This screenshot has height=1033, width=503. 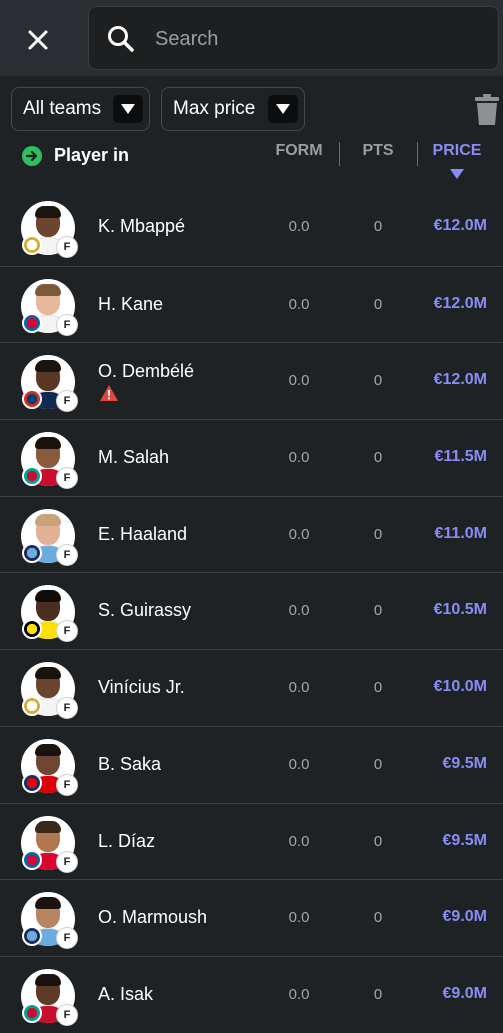 I want to click on trash-icon, so click(x=487, y=109).